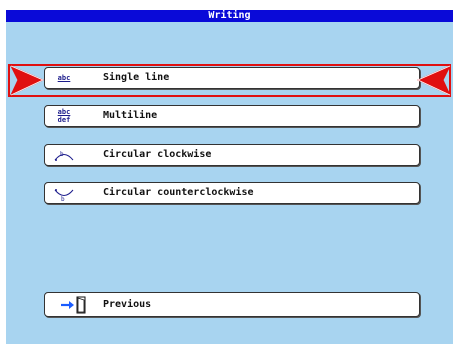  What do you see at coordinates (229, 80) in the screenshot?
I see `selection-frame` at bounding box center [229, 80].